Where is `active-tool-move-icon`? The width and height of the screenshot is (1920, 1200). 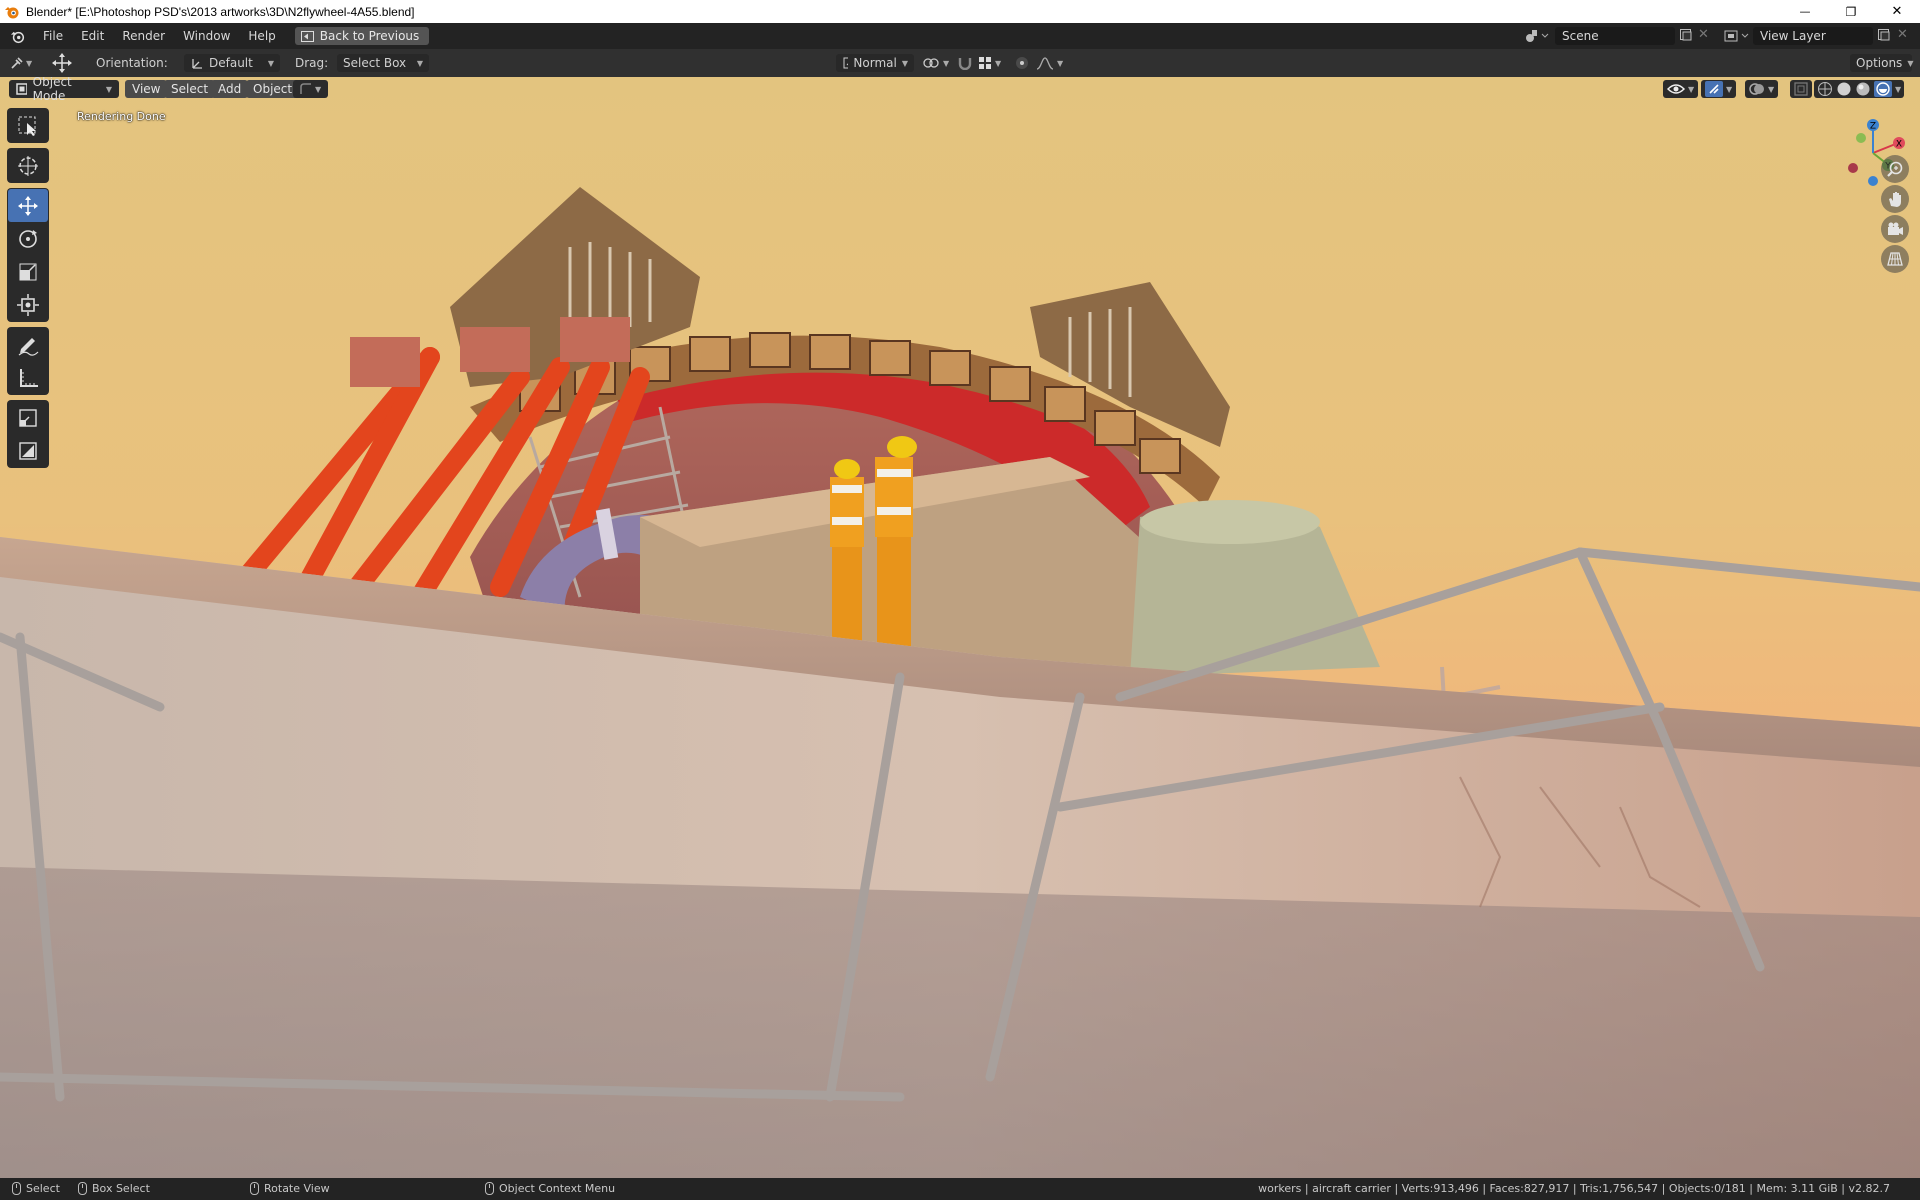
active-tool-move-icon is located at coordinates (62, 63).